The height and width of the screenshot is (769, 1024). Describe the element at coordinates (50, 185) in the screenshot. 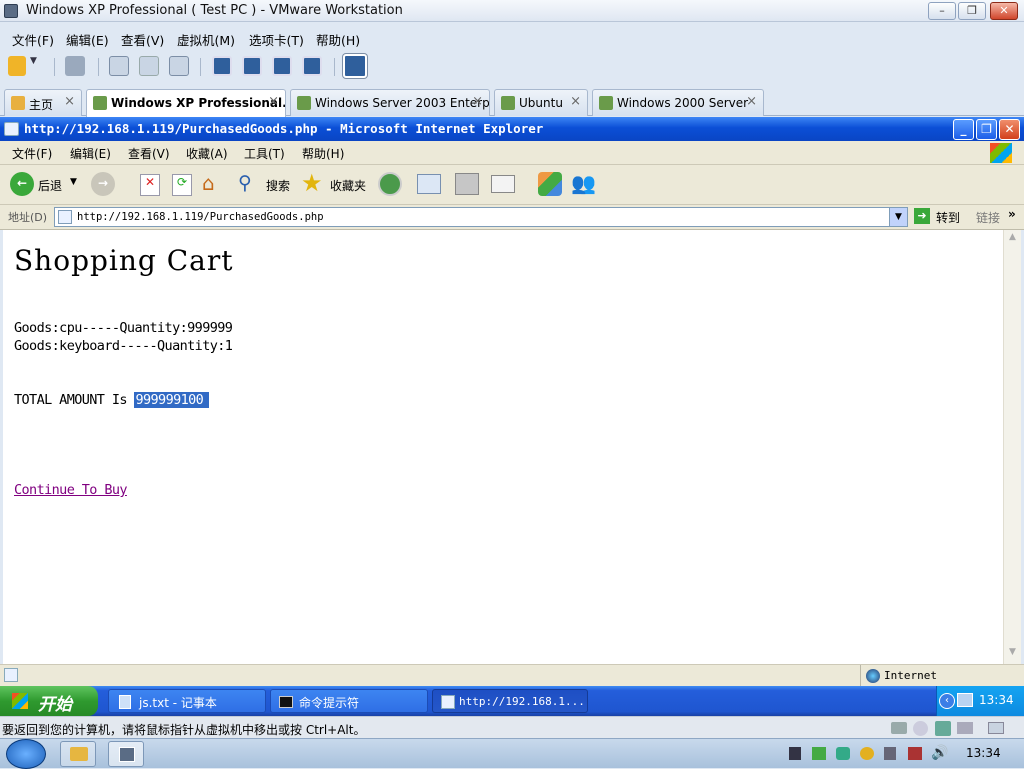

I see `back-button: 后退` at that location.